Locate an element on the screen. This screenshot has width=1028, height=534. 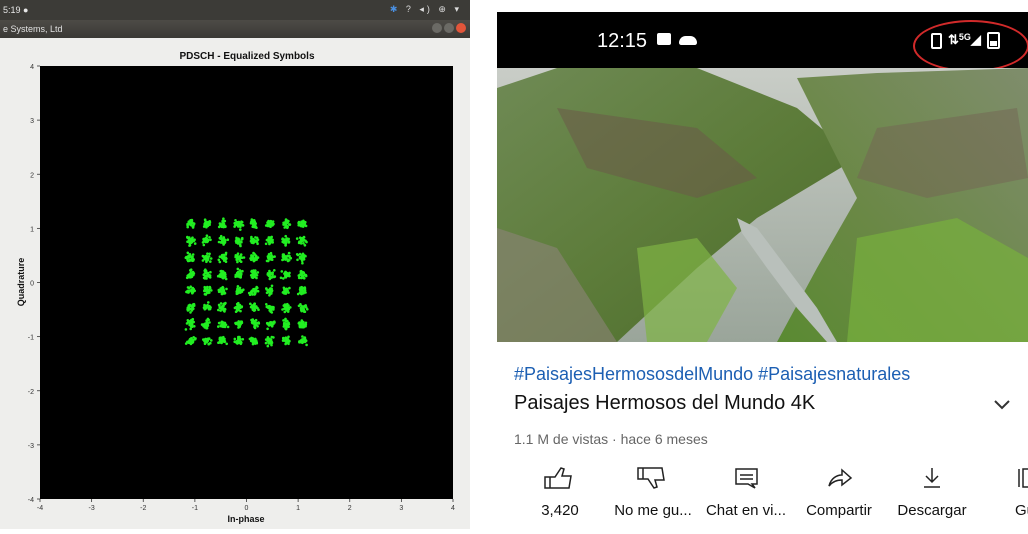
video-title: Paisajes Hermosos del Mundo 4K is located at coordinates (664, 403).